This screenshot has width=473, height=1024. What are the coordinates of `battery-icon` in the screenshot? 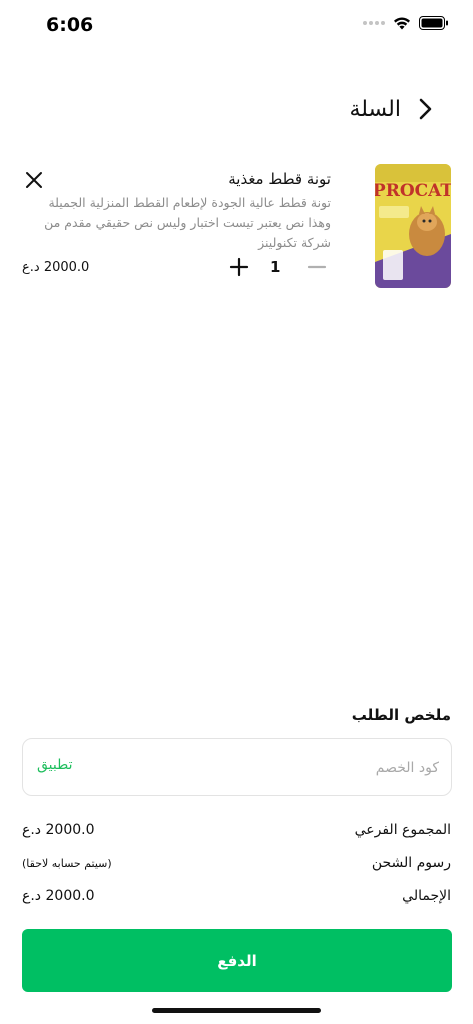 It's located at (433, 23).